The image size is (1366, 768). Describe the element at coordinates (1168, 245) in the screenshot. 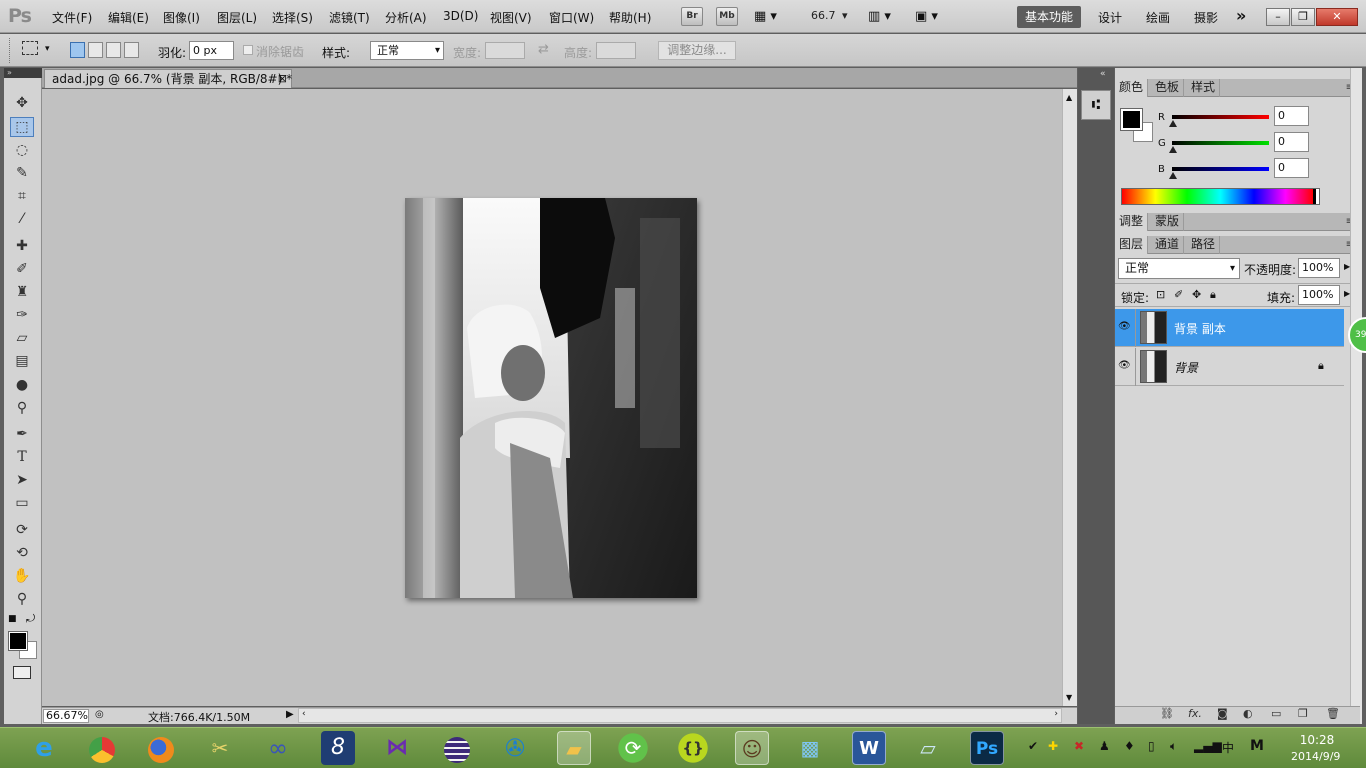

I see `tab-channels: 通道` at that location.